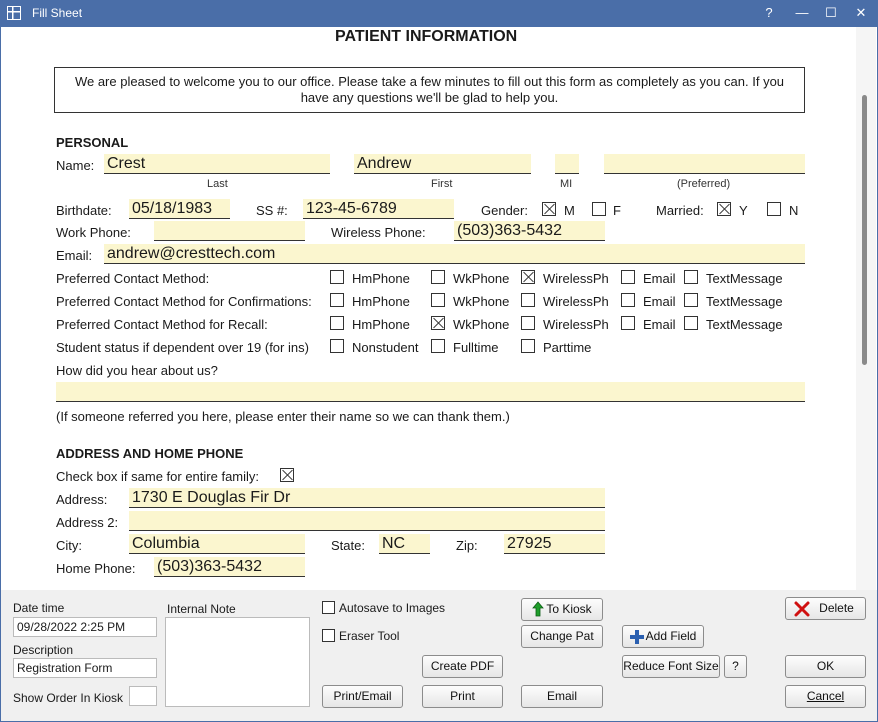 This screenshot has width=878, height=722. I want to click on delete-label: Delete, so click(836, 608).